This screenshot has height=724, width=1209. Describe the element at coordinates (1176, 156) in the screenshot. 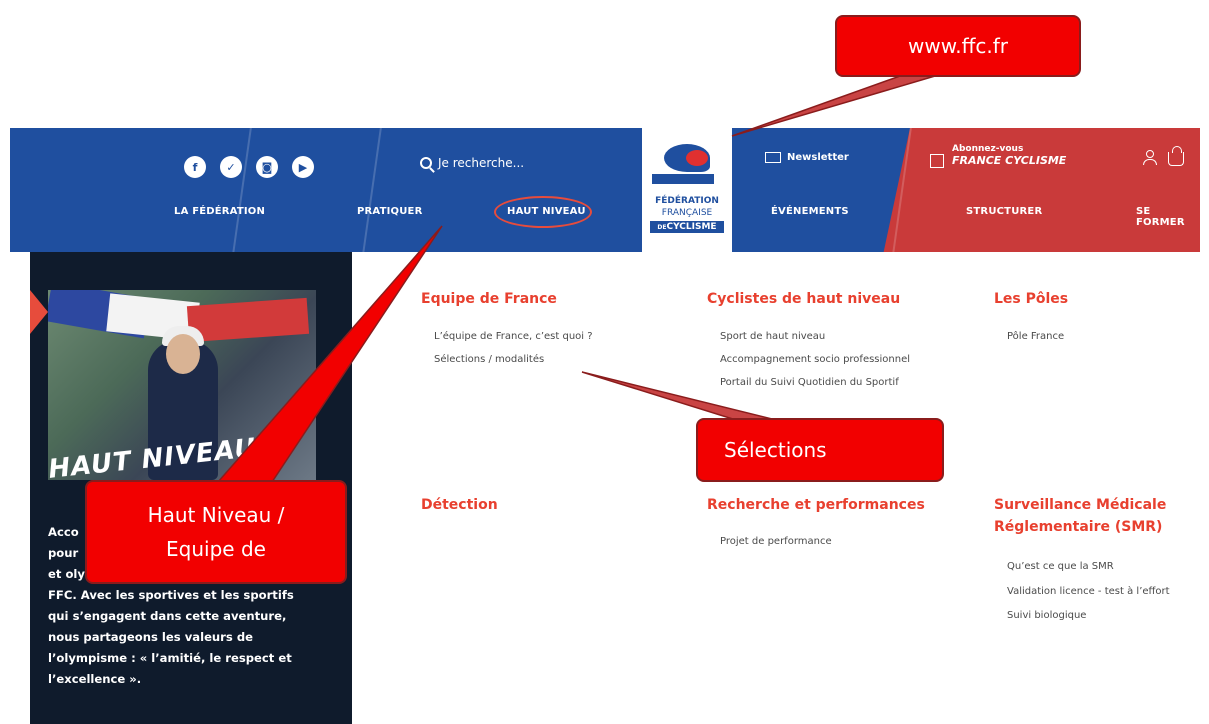

I see `cart-icon` at that location.